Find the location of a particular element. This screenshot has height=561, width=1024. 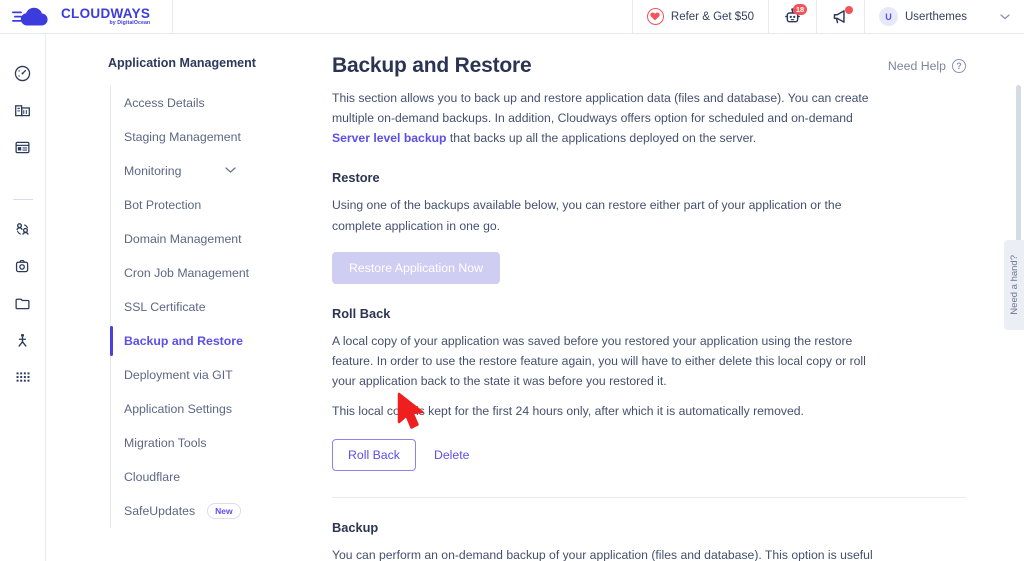

sidebar-item-label: Bot Protection is located at coordinates (163, 205).